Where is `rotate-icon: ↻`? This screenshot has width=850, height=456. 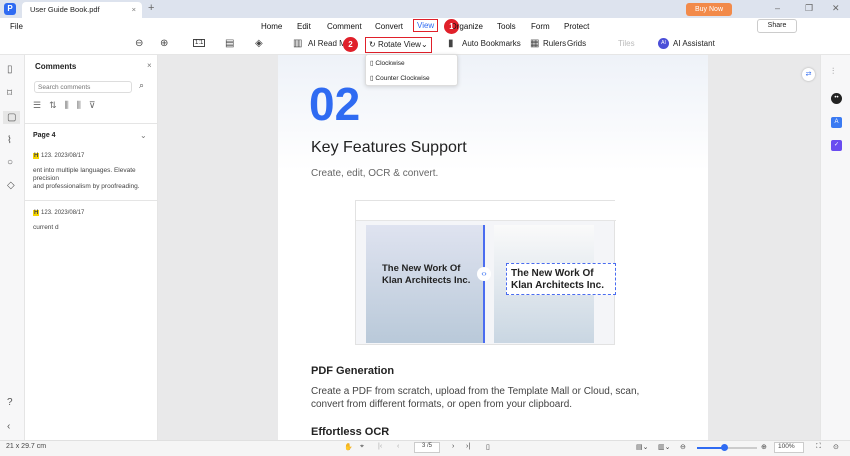
rotate-icon: ↻ is located at coordinates (372, 44).